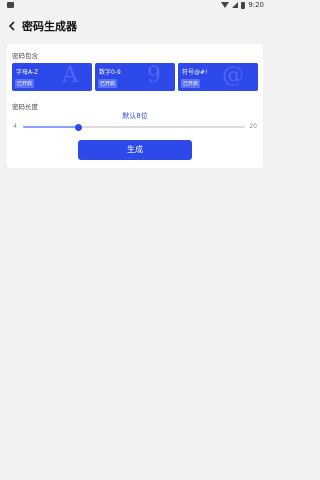  I want to click on slider-max-label: 20, so click(253, 126).